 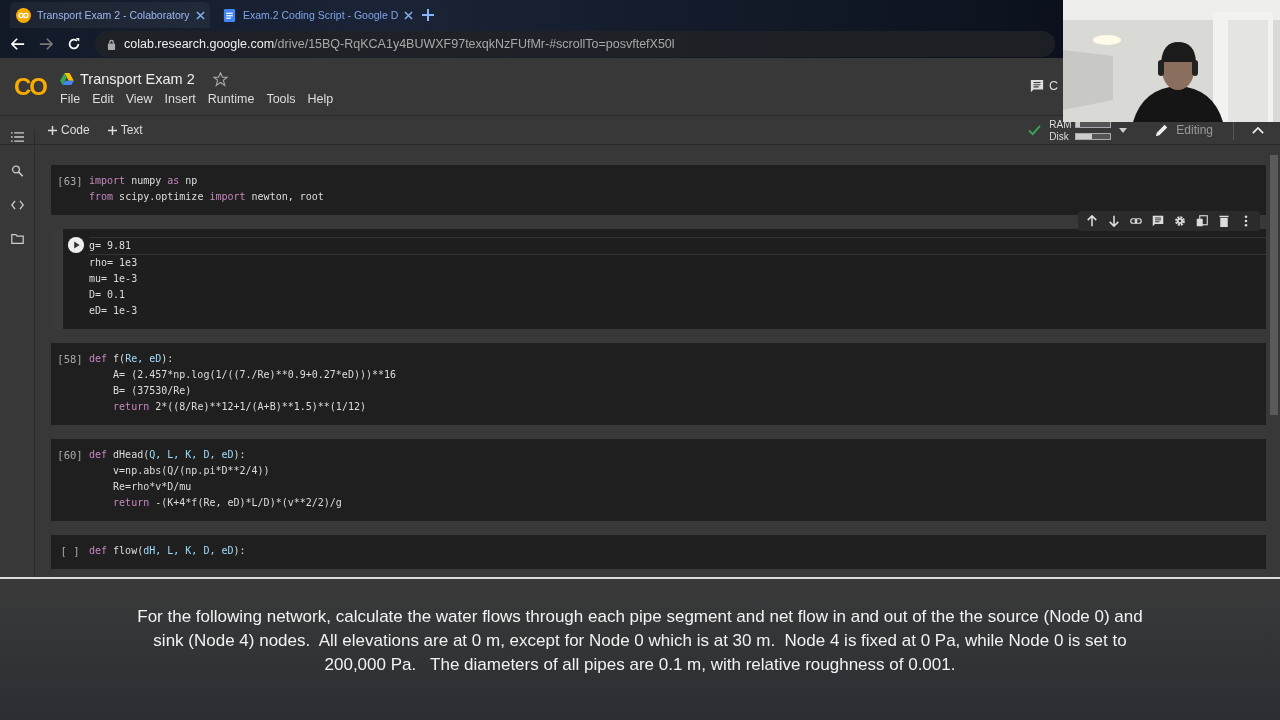 I want to click on code-line: D= 0.1, so click(x=108, y=295).